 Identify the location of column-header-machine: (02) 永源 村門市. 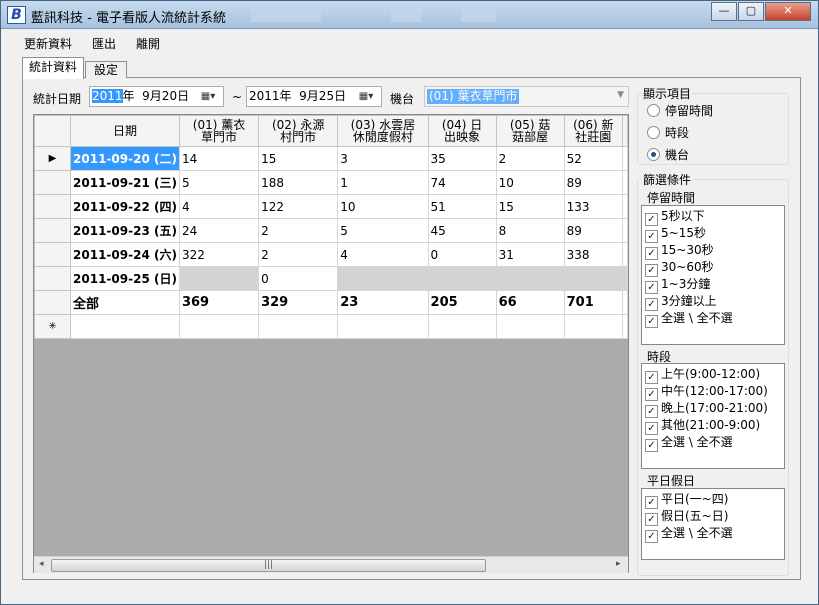
(298, 131).